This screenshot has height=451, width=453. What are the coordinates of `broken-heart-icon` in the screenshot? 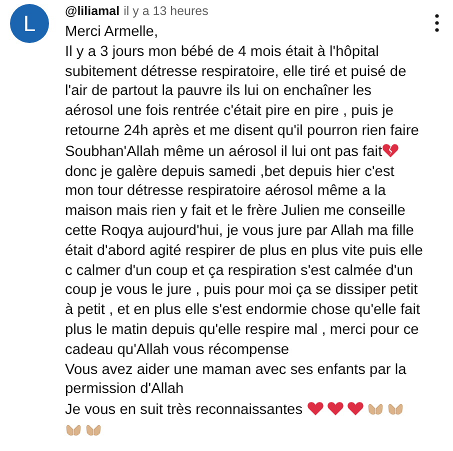 It's located at (391, 150).